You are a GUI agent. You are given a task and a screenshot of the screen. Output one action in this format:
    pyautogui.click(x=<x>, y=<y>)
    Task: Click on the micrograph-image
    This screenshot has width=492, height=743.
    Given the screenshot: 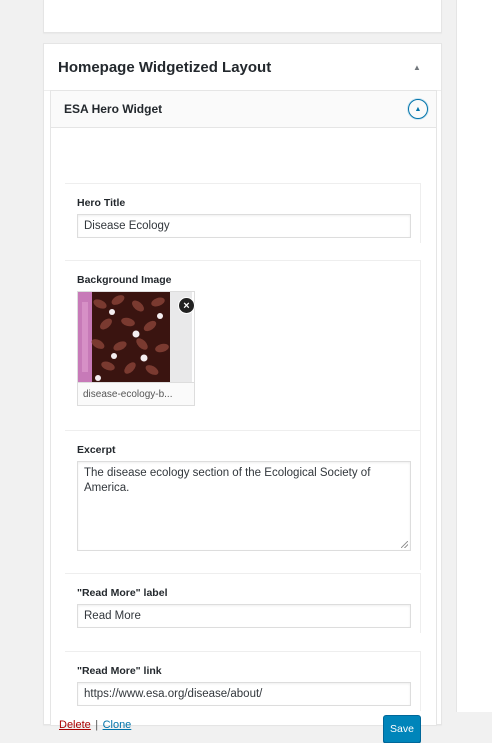 What is the action you would take?
    pyautogui.click(x=135, y=337)
    